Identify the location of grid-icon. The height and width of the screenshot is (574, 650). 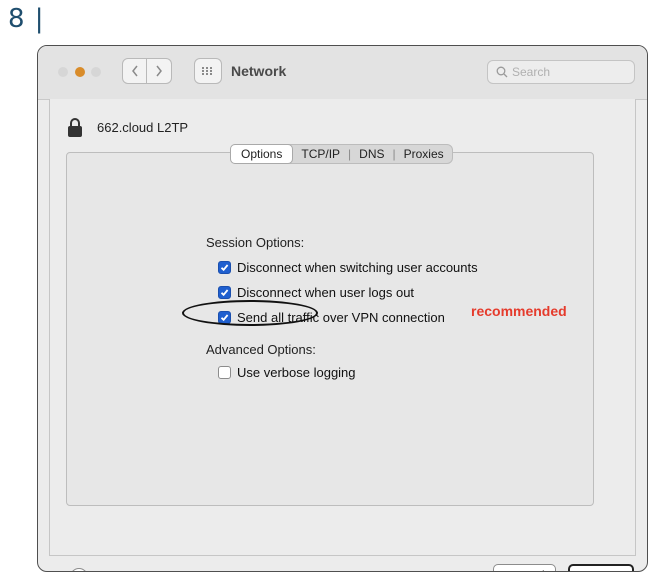
(207, 71).